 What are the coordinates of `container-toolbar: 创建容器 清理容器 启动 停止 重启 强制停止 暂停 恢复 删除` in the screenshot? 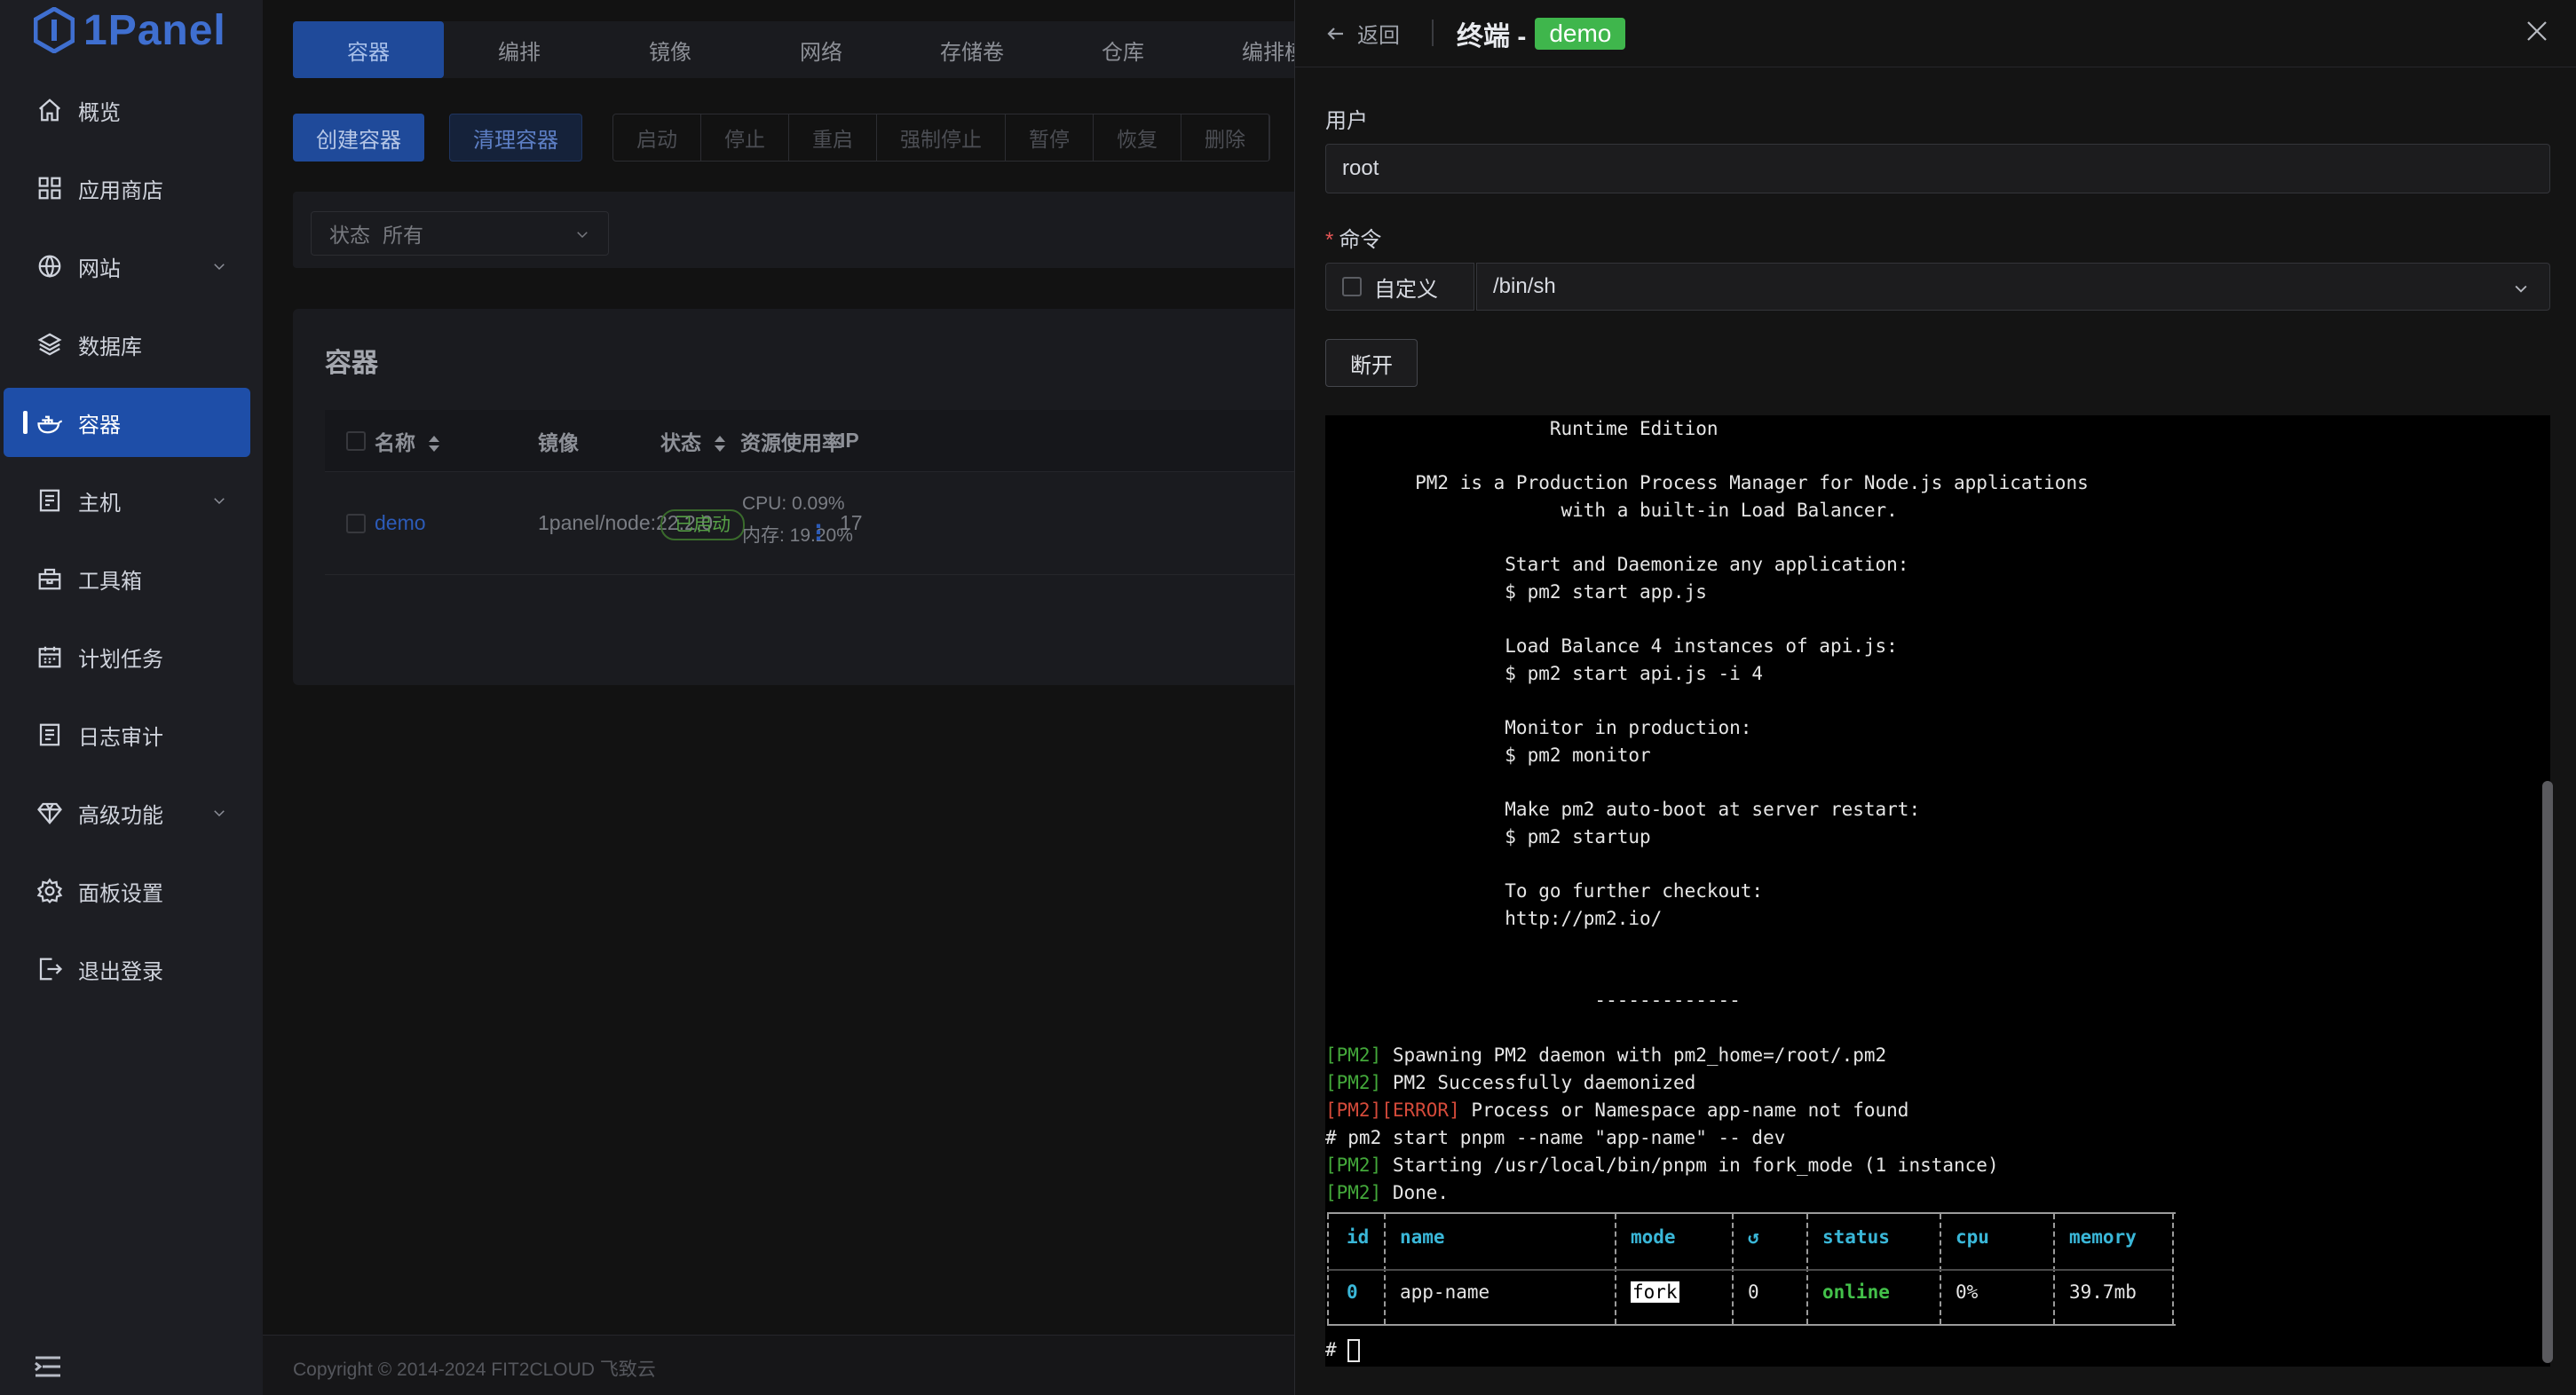 It's located at (781, 138).